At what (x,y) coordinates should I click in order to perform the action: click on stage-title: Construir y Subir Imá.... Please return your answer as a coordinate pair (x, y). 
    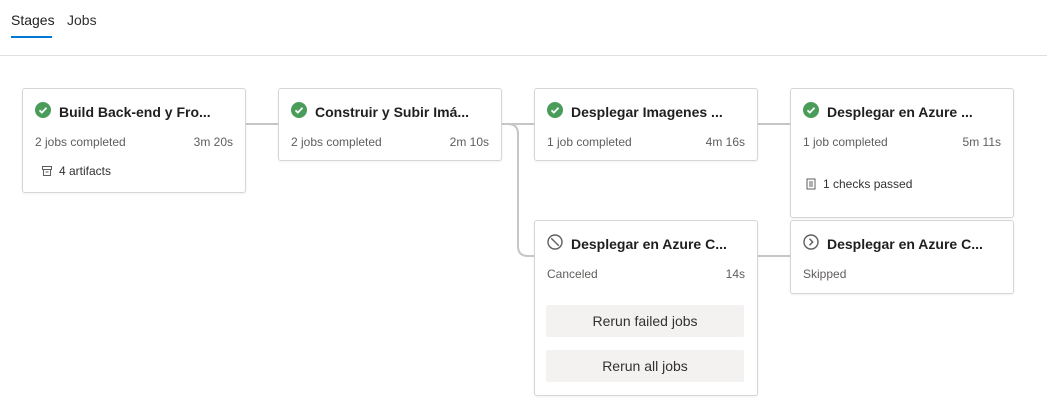
    Looking at the image, I should click on (392, 112).